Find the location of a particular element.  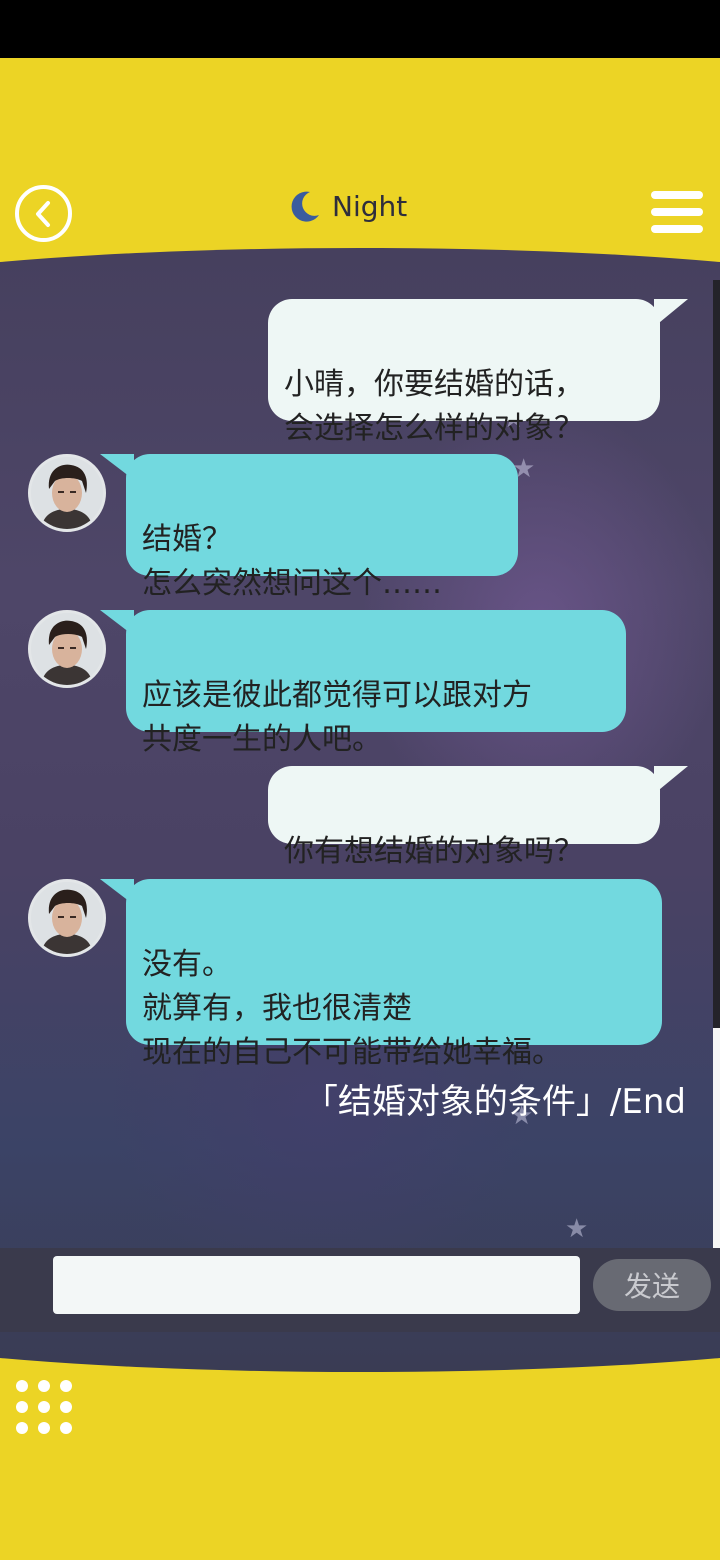

chapter-end-label: 「结婚对象的条件」/End is located at coordinates (494, 1102).